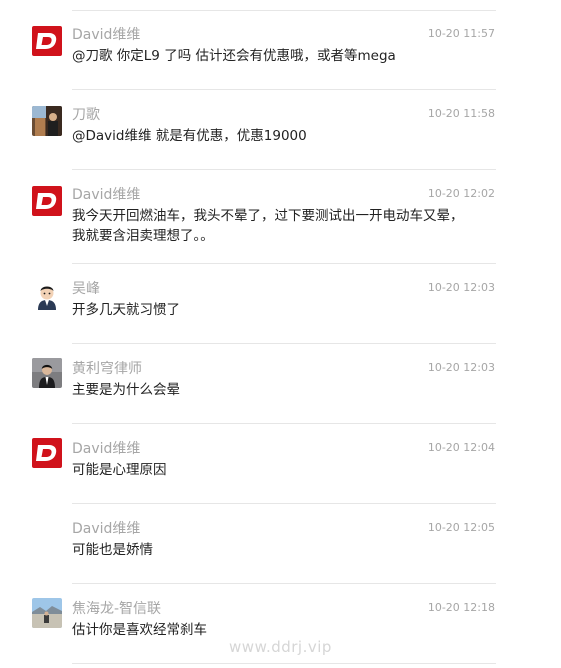  What do you see at coordinates (86, 115) in the screenshot?
I see `comment-author: 刀歌` at bounding box center [86, 115].